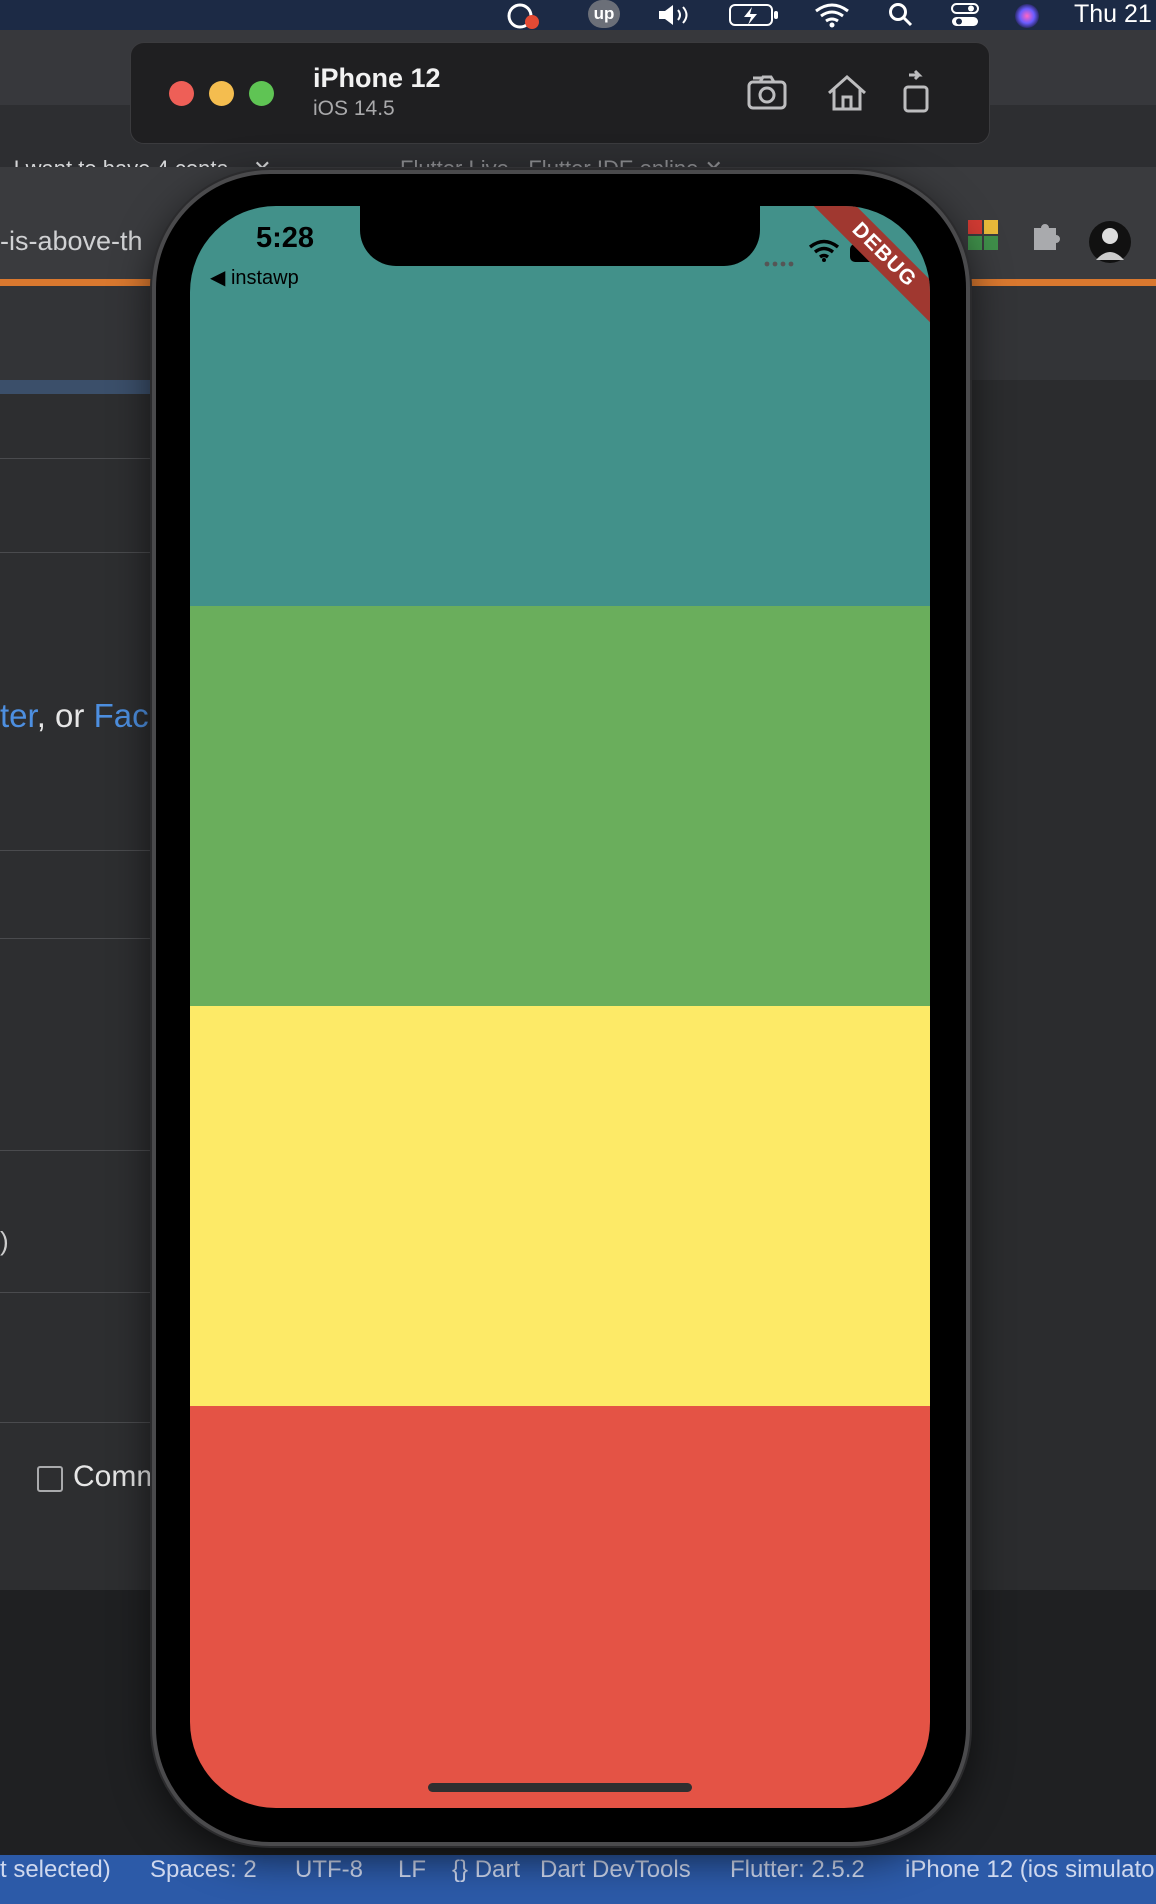 The width and height of the screenshot is (1156, 1904). I want to click on status-spaces: Spaces: 2, so click(203, 1870).